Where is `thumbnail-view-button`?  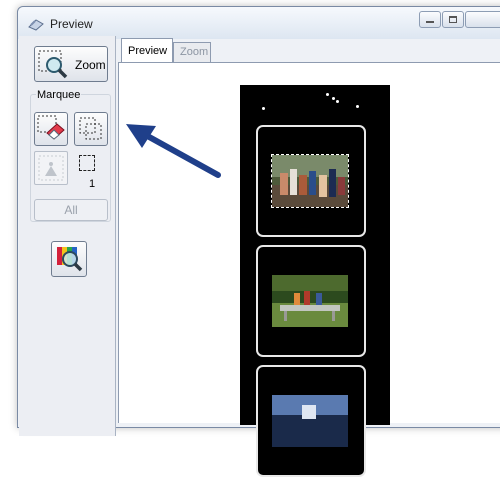 thumbnail-view-button is located at coordinates (69, 259).